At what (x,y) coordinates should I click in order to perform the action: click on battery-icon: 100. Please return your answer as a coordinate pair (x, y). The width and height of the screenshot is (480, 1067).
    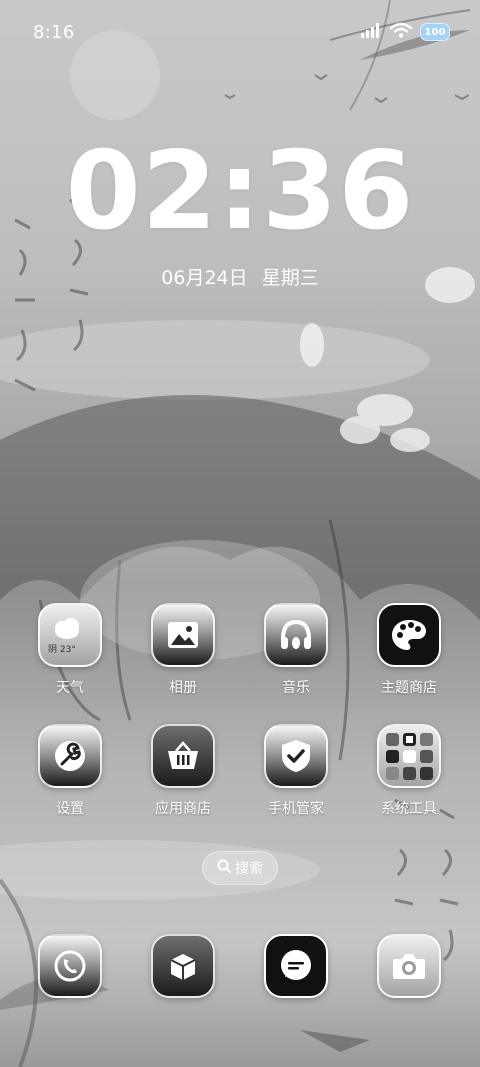
    Looking at the image, I should click on (435, 32).